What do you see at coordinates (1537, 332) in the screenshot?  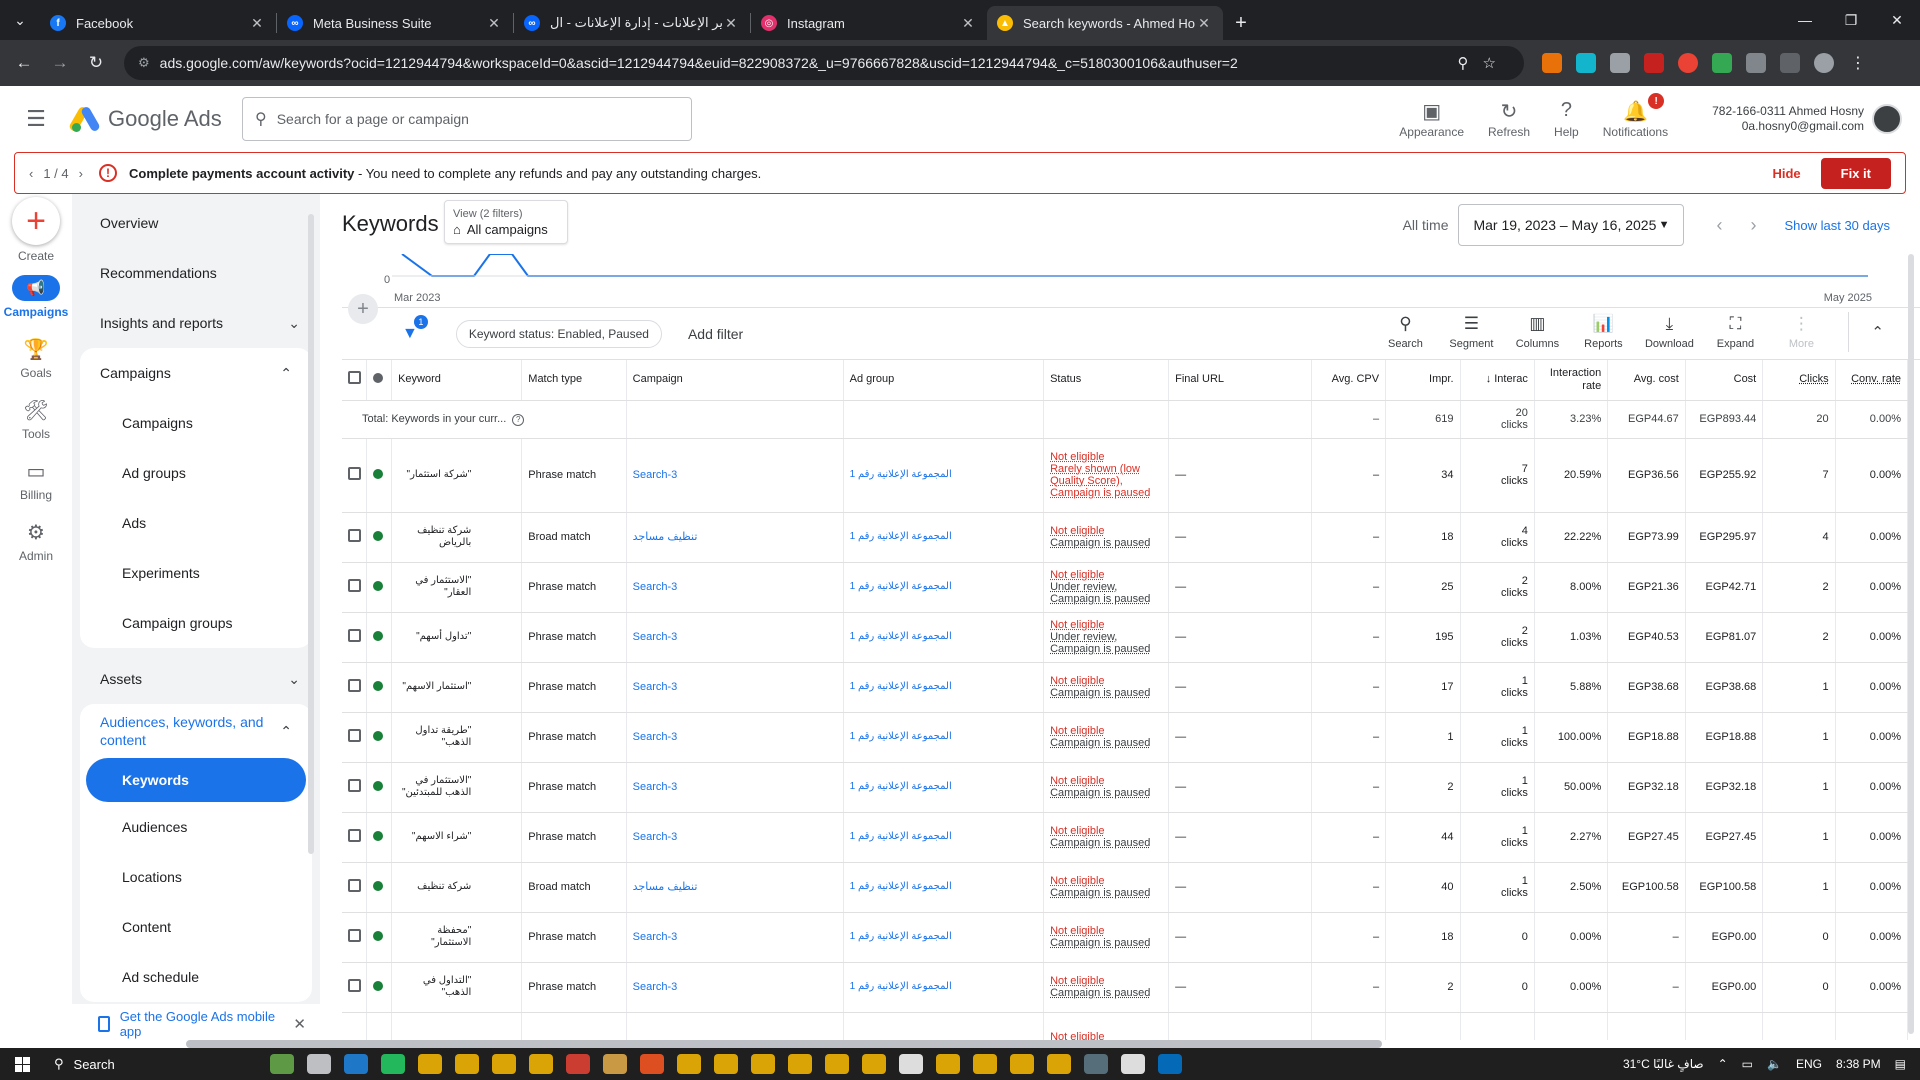 I see `table-columns-button: ▥ Columns` at bounding box center [1537, 332].